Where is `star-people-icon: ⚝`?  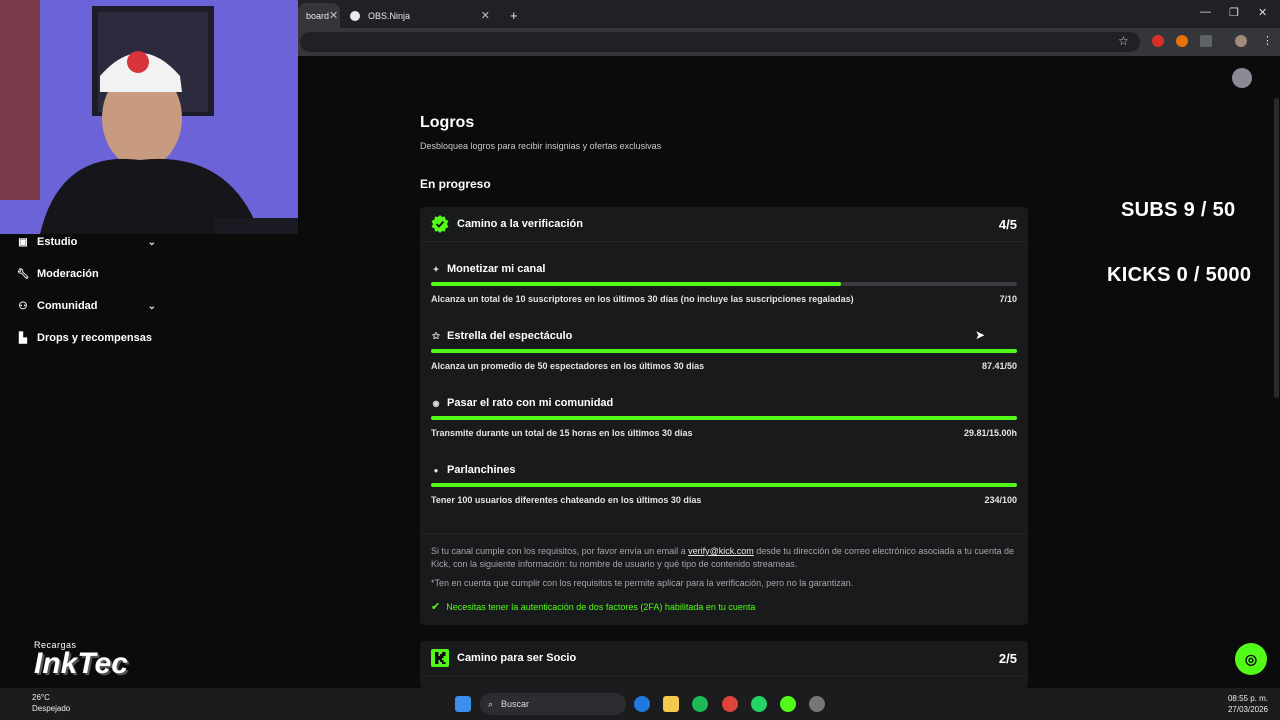
star-people-icon: ⚝ is located at coordinates (436, 335).